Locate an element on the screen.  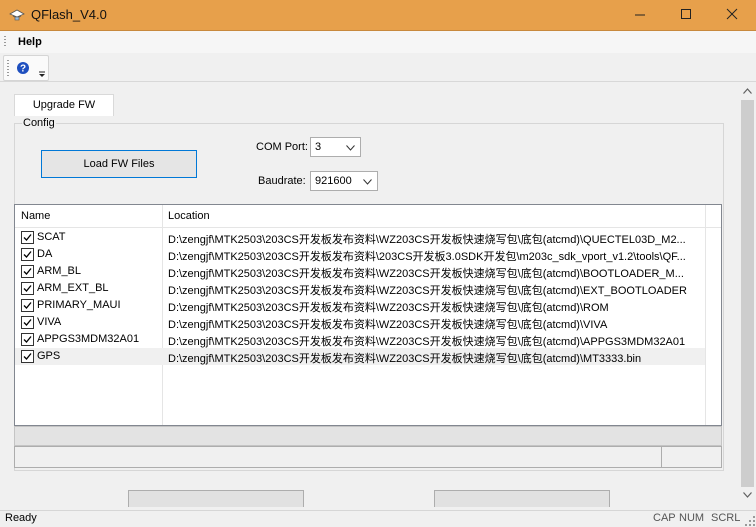
status-num: NUM is located at coordinates (692, 518).